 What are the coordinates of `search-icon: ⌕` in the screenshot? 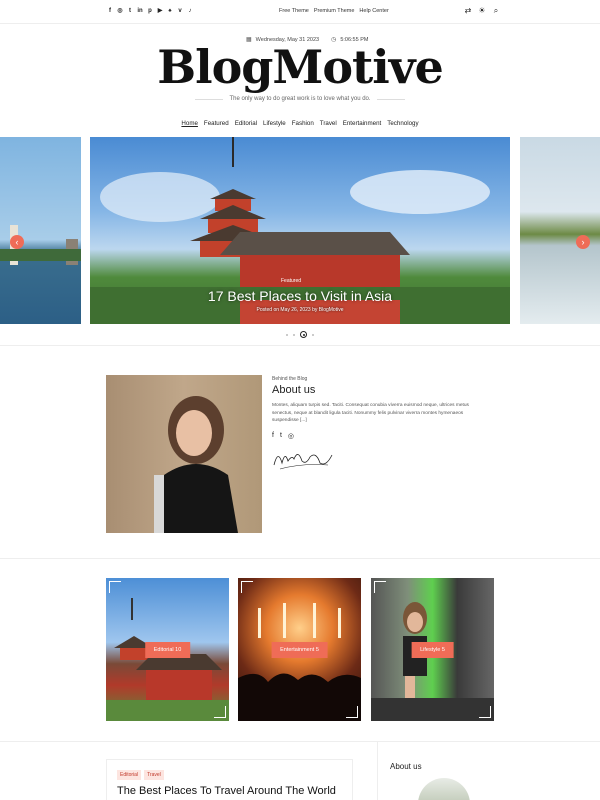 It's located at (496, 11).